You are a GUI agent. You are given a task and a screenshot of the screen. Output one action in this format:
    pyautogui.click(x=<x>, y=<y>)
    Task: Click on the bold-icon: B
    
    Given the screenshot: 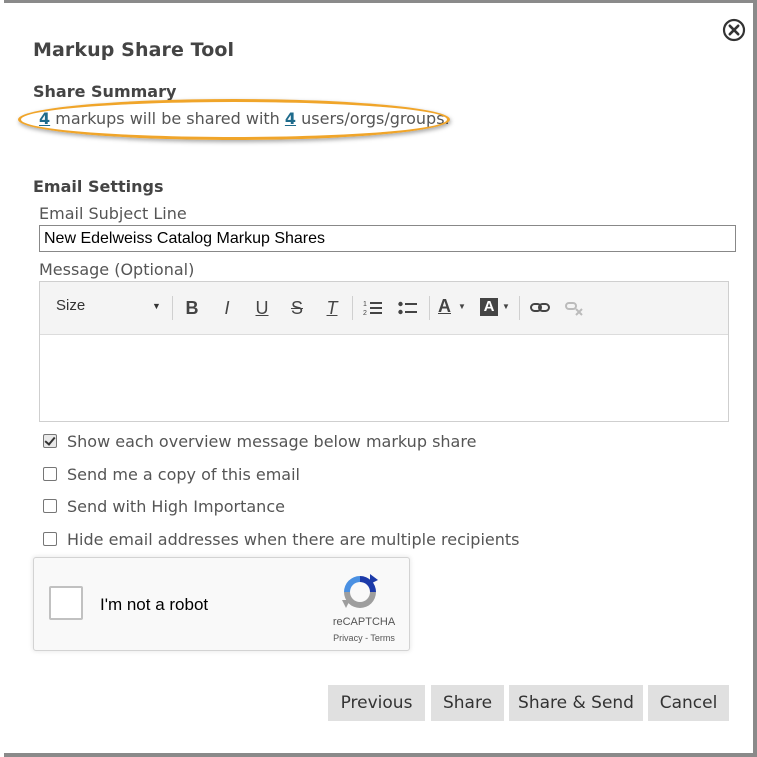 What is the action you would take?
    pyautogui.click(x=192, y=308)
    